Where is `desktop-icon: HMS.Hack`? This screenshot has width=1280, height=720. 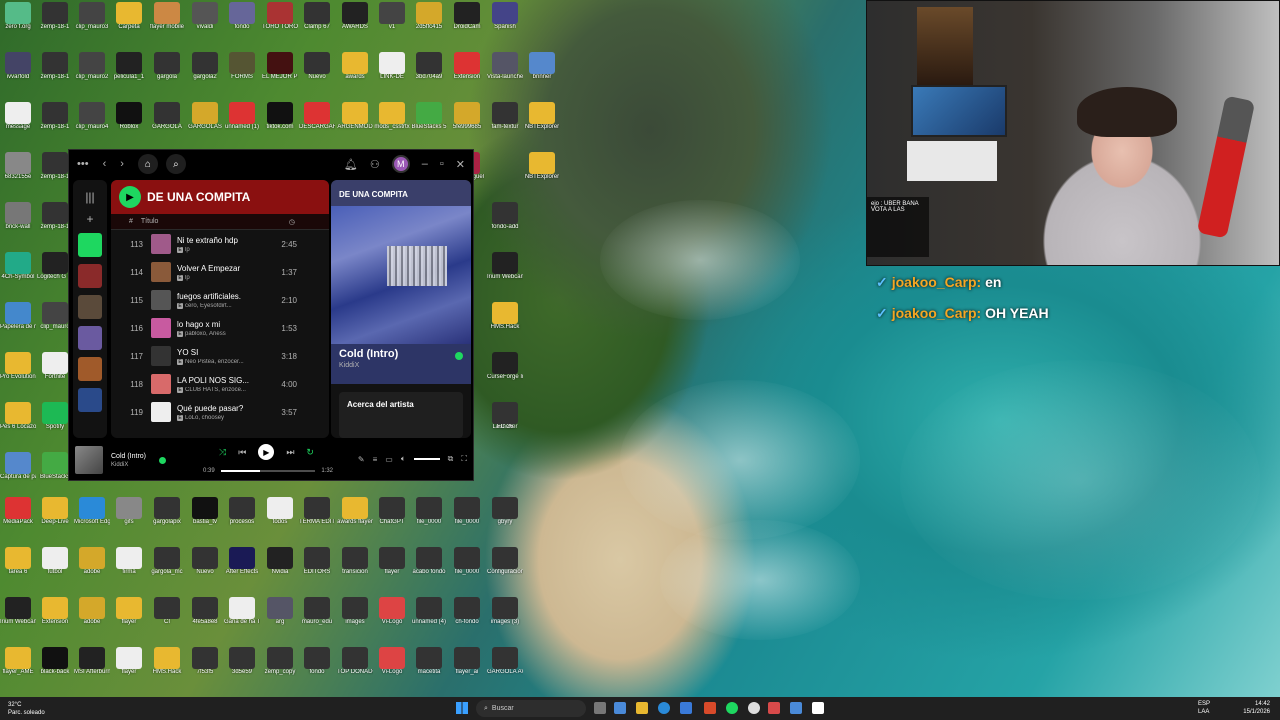 desktop-icon: HMS.Hack is located at coordinates (167, 668).